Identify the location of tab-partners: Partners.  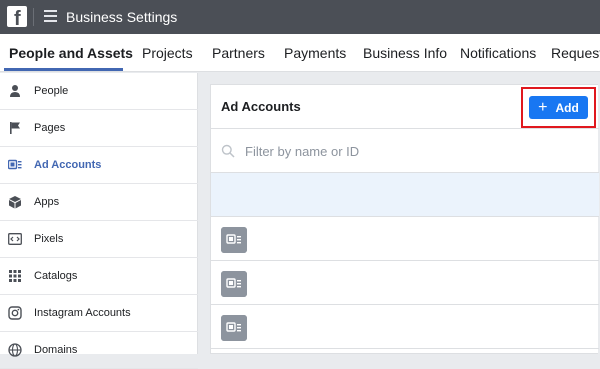
(238, 53).